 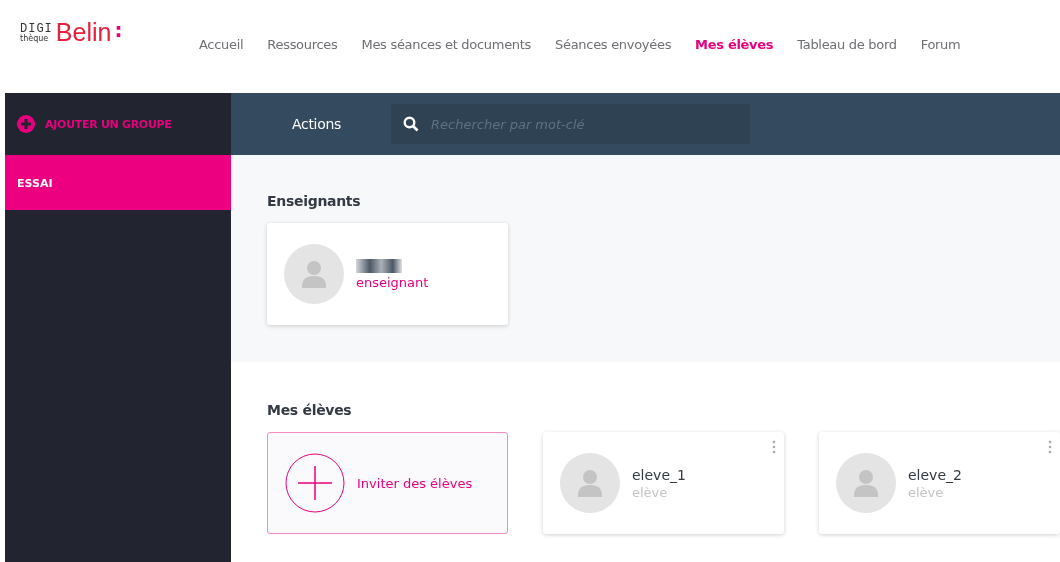 I want to click on section-heading: Mes élèves, so click(x=310, y=410).